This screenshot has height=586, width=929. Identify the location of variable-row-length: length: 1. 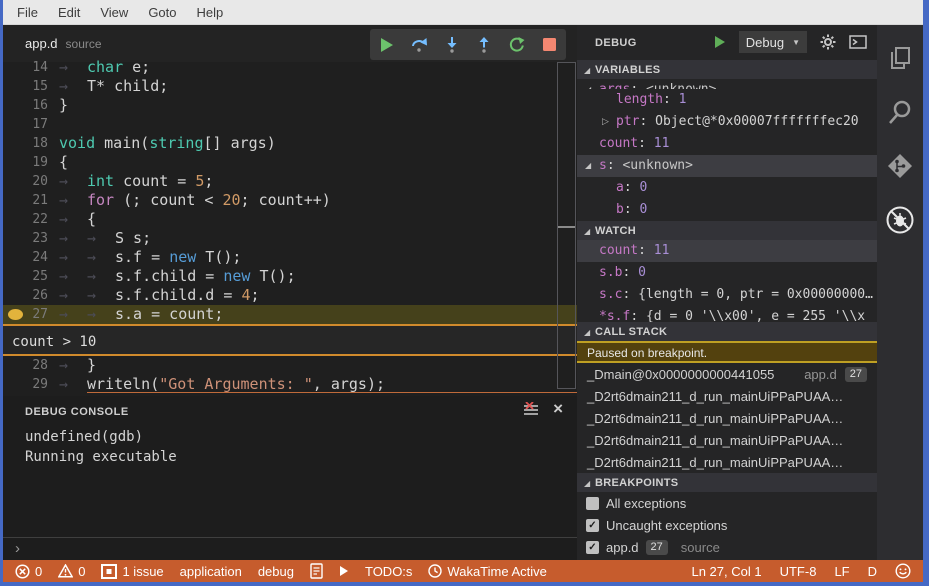
(727, 100).